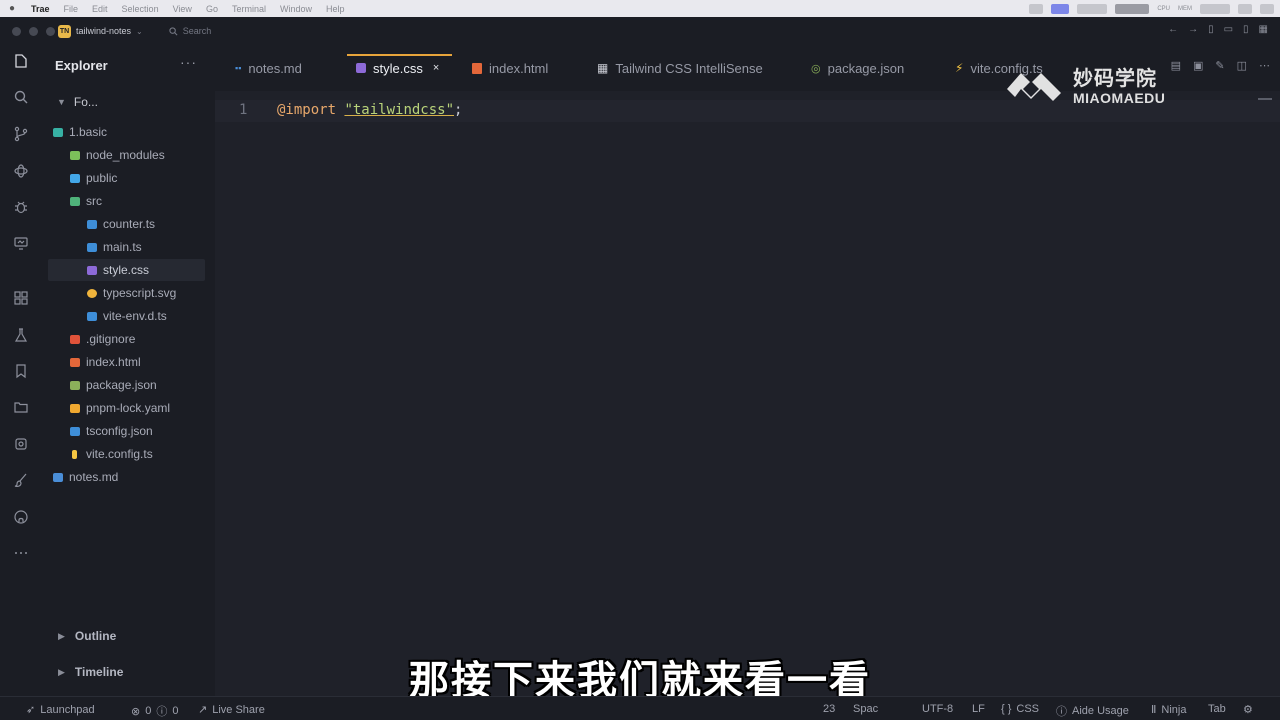 This screenshot has width=1280, height=720. Describe the element at coordinates (829, 709) in the screenshot. I see `cursor-position: 23` at that location.